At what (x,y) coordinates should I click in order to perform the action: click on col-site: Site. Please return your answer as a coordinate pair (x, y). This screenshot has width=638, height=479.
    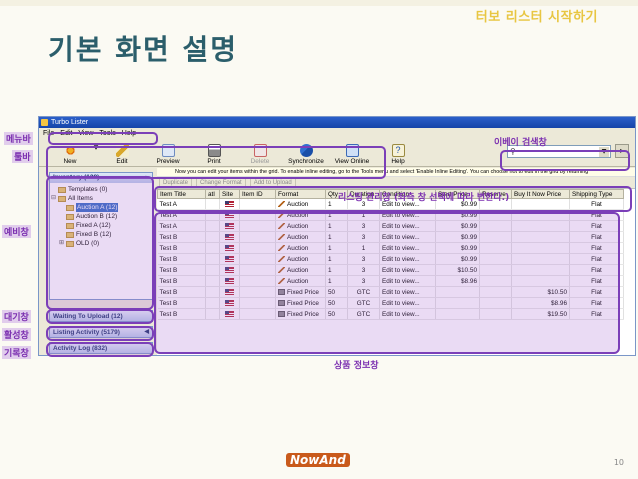
    Looking at the image, I should click on (229, 194).